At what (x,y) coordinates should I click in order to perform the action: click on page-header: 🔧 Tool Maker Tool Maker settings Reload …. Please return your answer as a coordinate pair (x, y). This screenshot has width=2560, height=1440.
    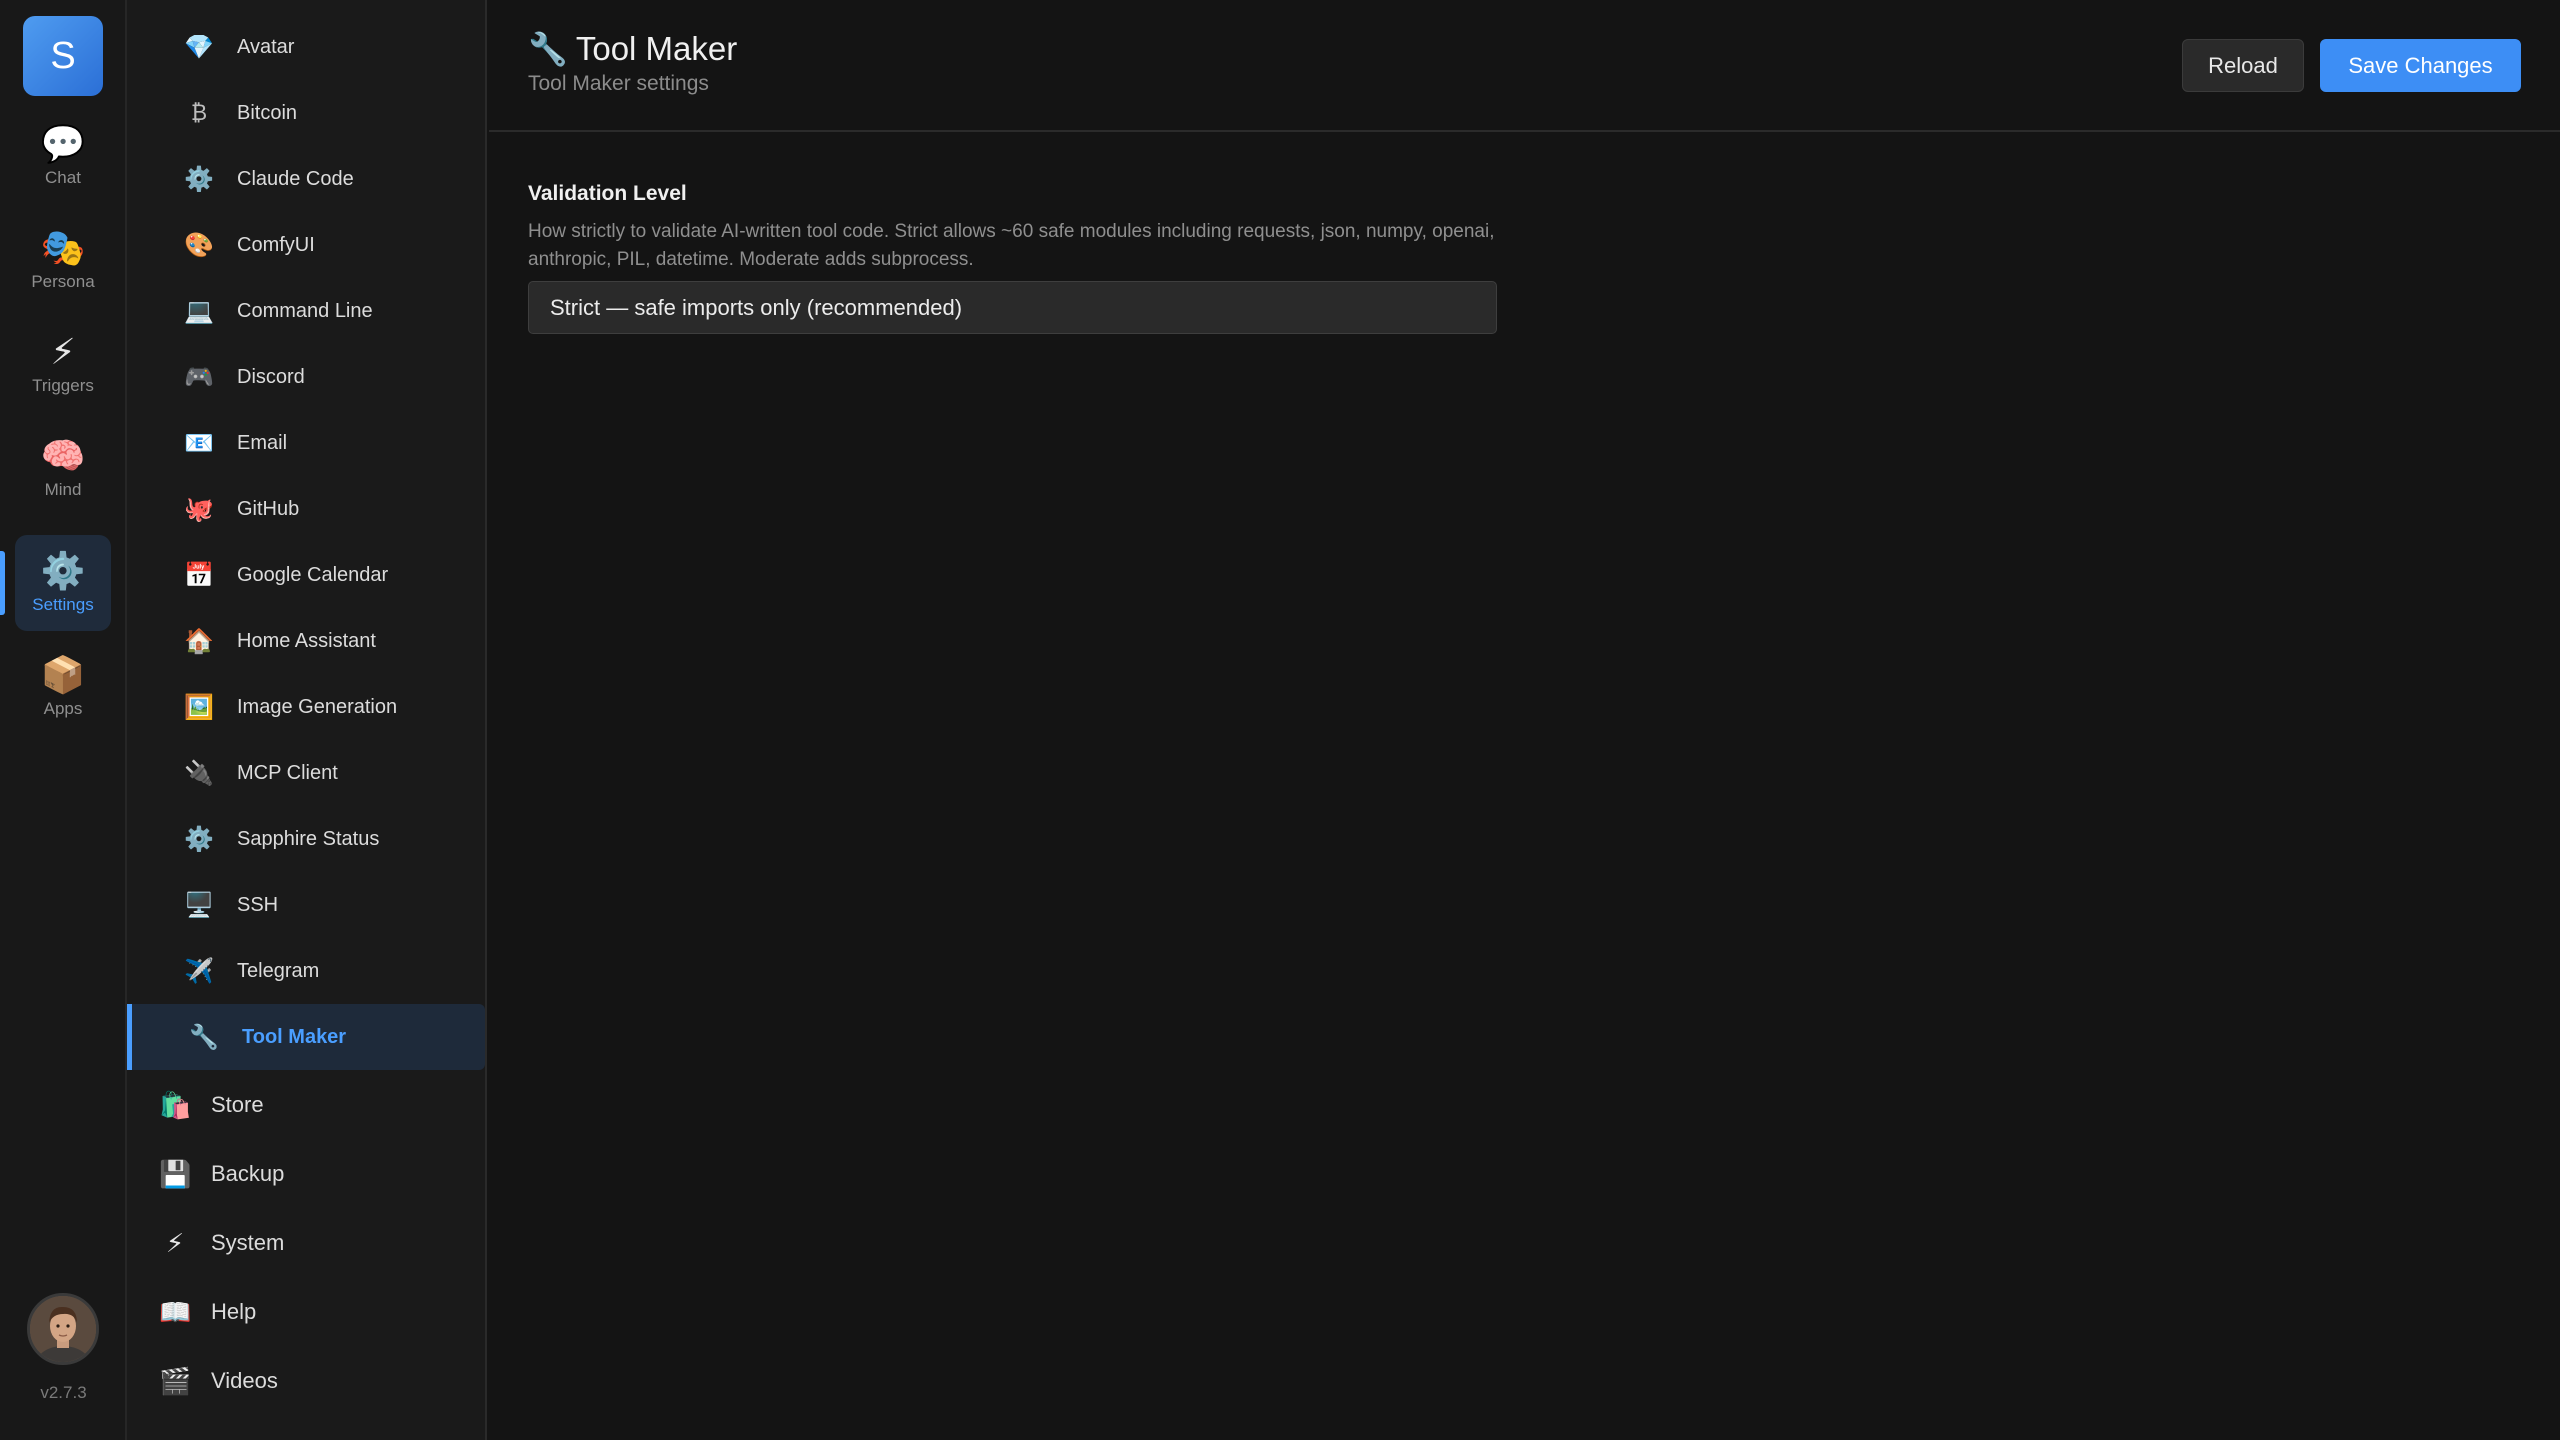
    Looking at the image, I should click on (1524, 66).